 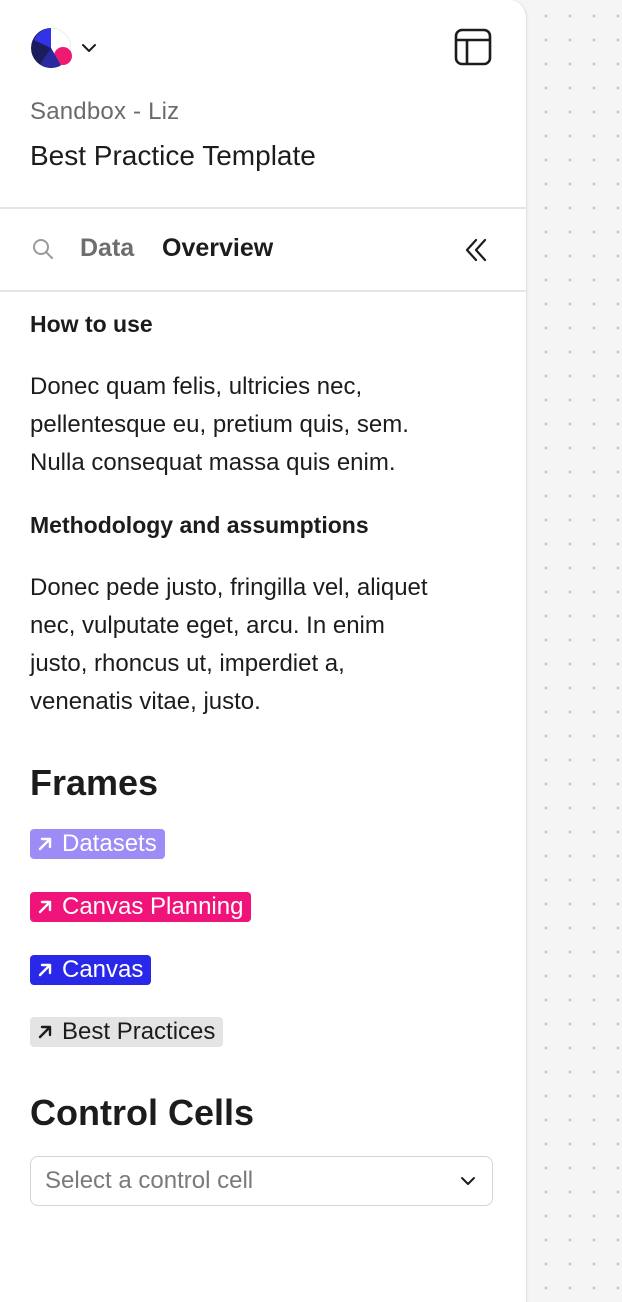 What do you see at coordinates (187, 663) in the screenshot?
I see `body-line: justo, rhoncus ut, imperdiet a,` at bounding box center [187, 663].